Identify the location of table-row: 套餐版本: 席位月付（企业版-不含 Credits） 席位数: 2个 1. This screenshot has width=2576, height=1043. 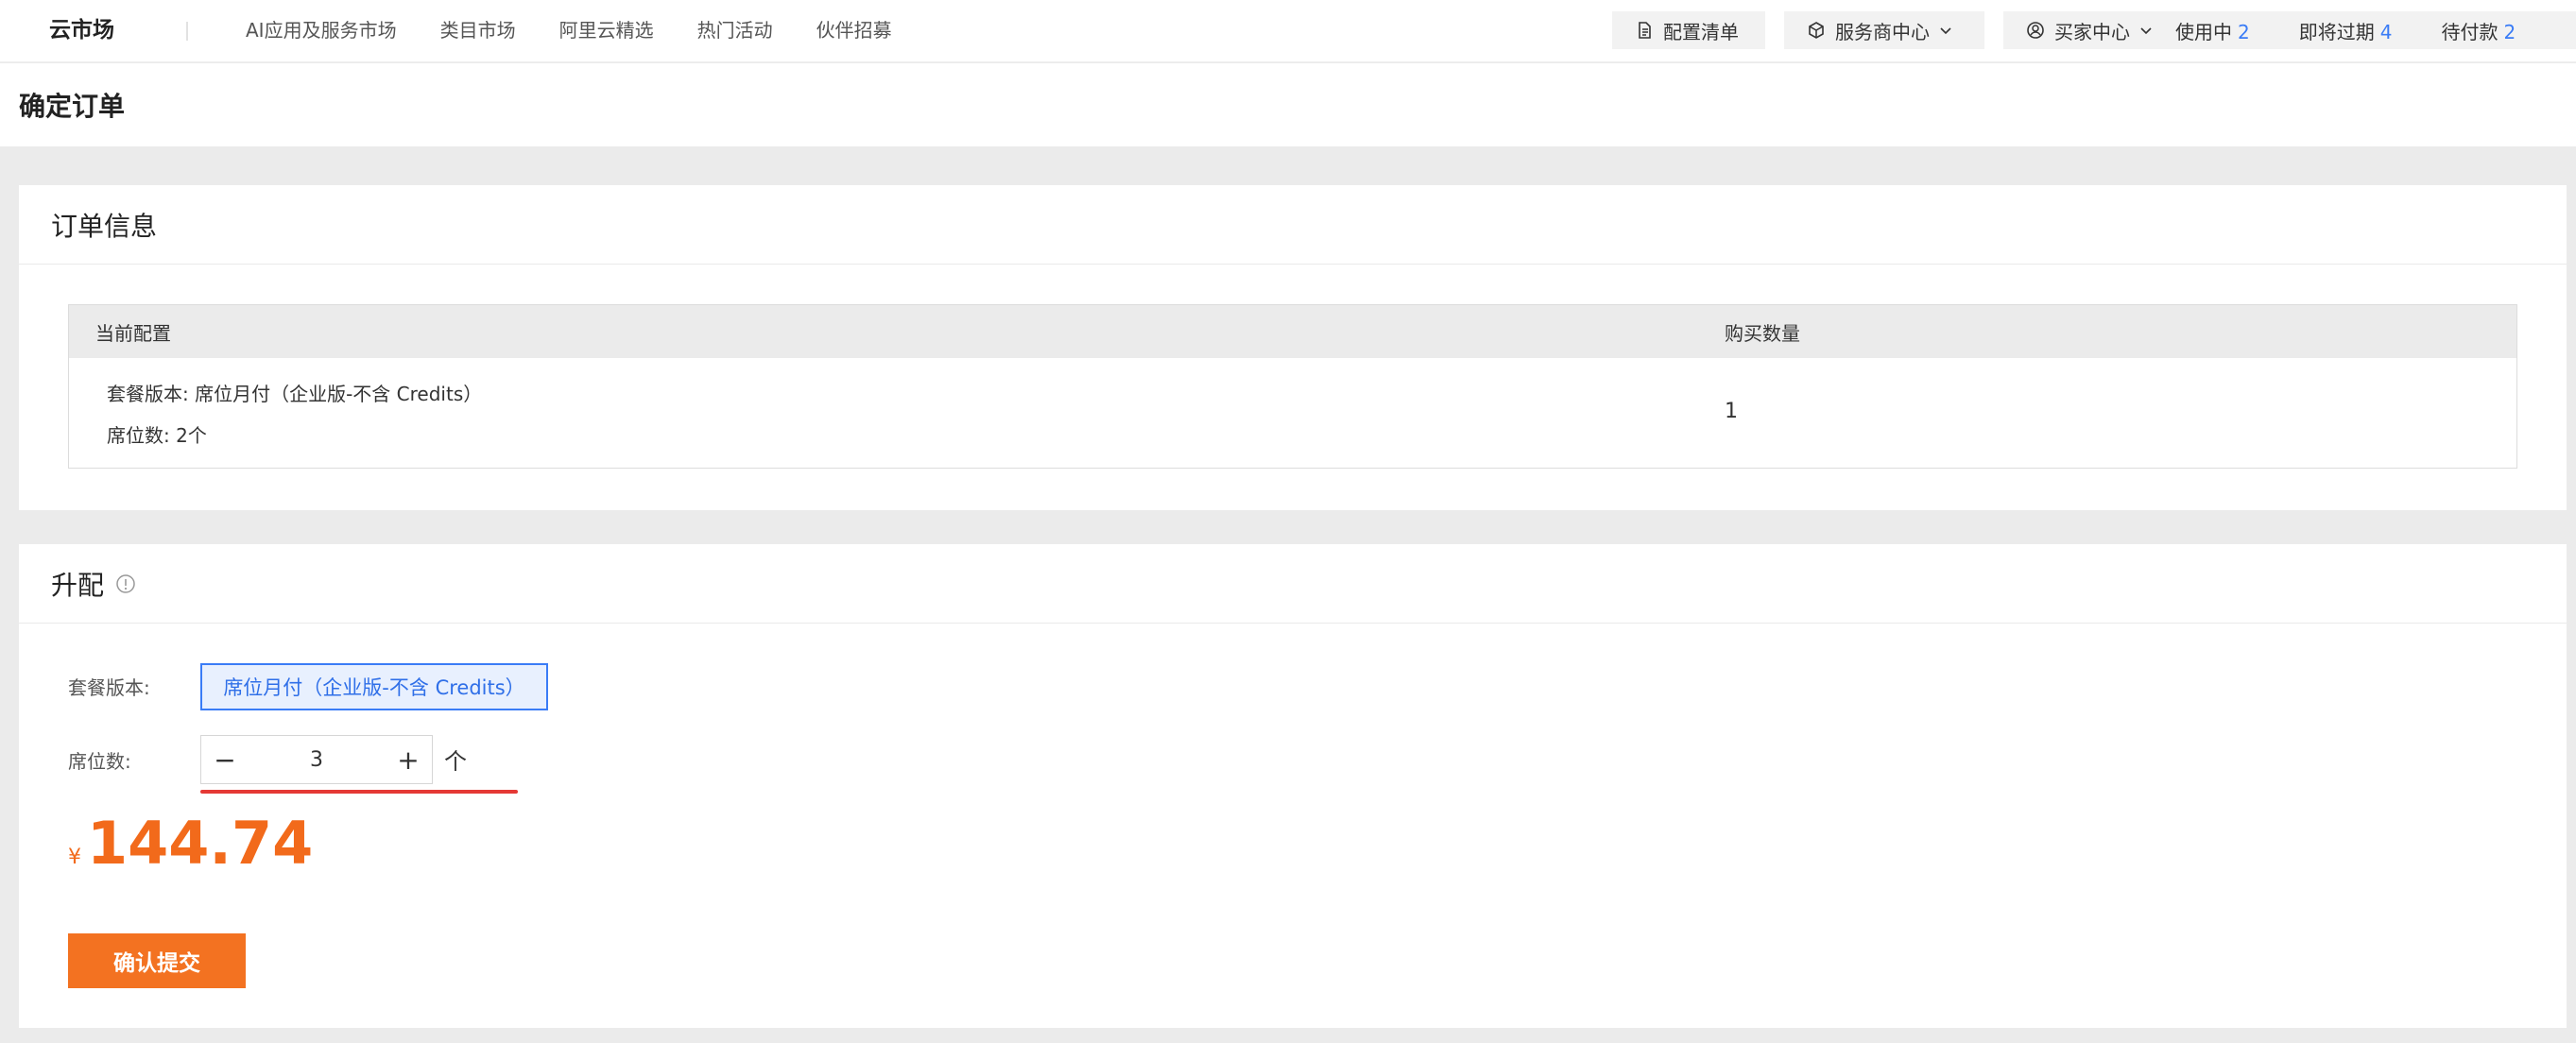
(1292, 413).